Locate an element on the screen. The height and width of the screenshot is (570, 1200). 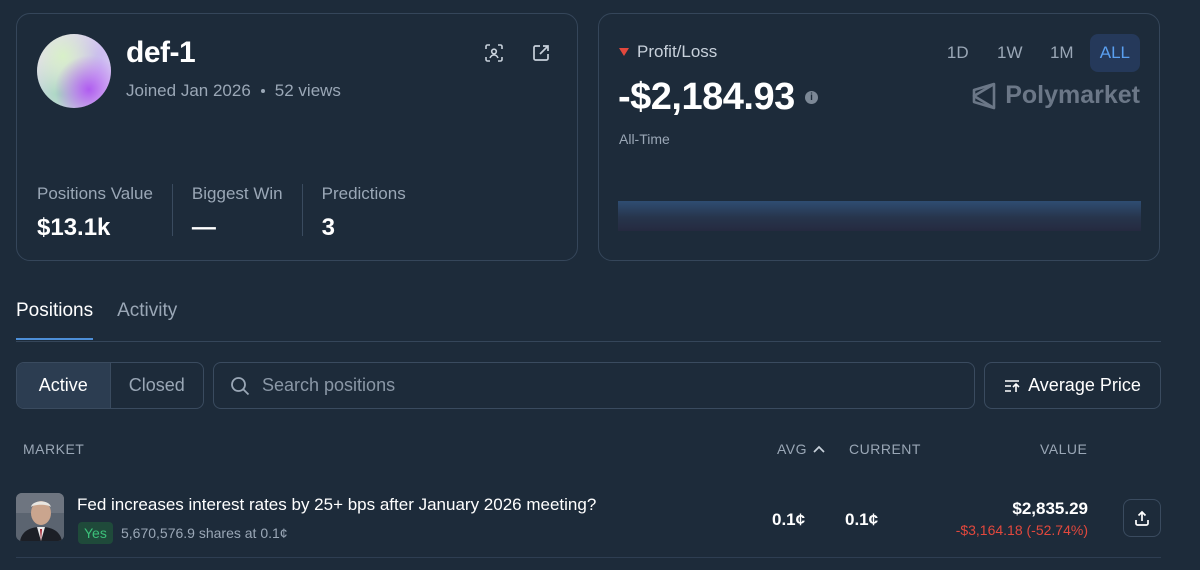
tab-activity: Activity is located at coordinates (147, 320).